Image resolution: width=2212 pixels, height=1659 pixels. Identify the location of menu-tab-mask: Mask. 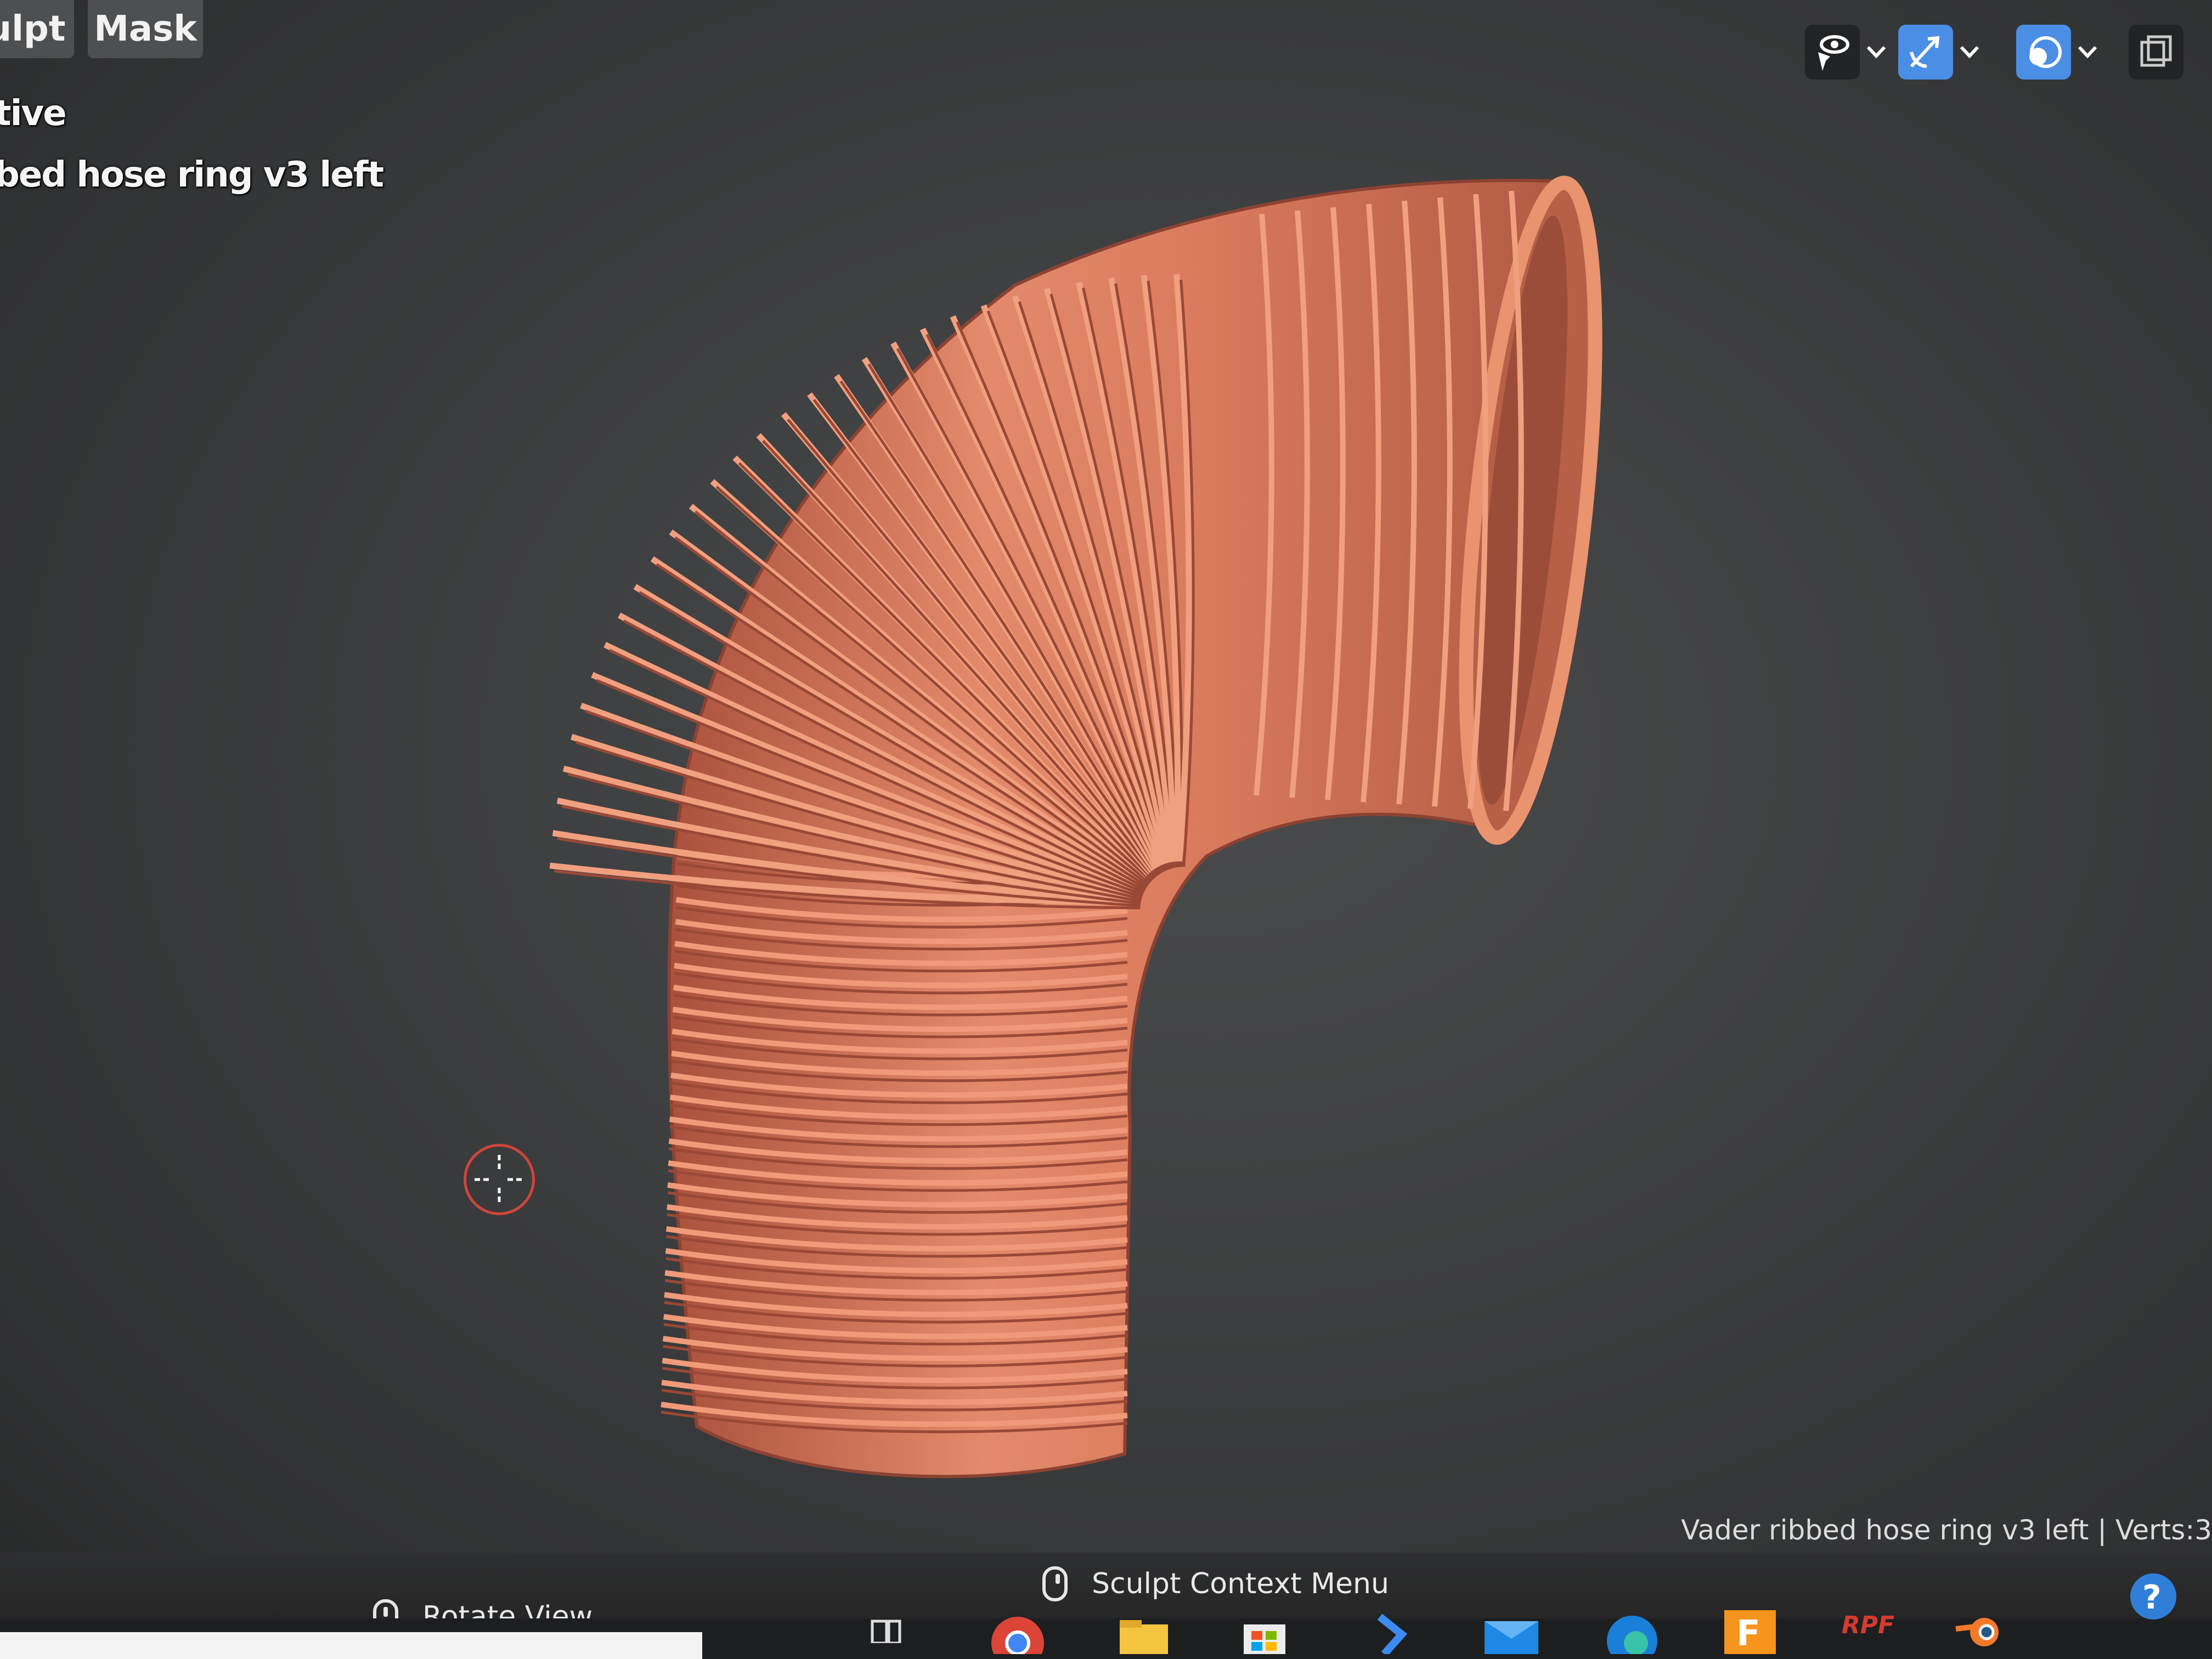
(146, 29).